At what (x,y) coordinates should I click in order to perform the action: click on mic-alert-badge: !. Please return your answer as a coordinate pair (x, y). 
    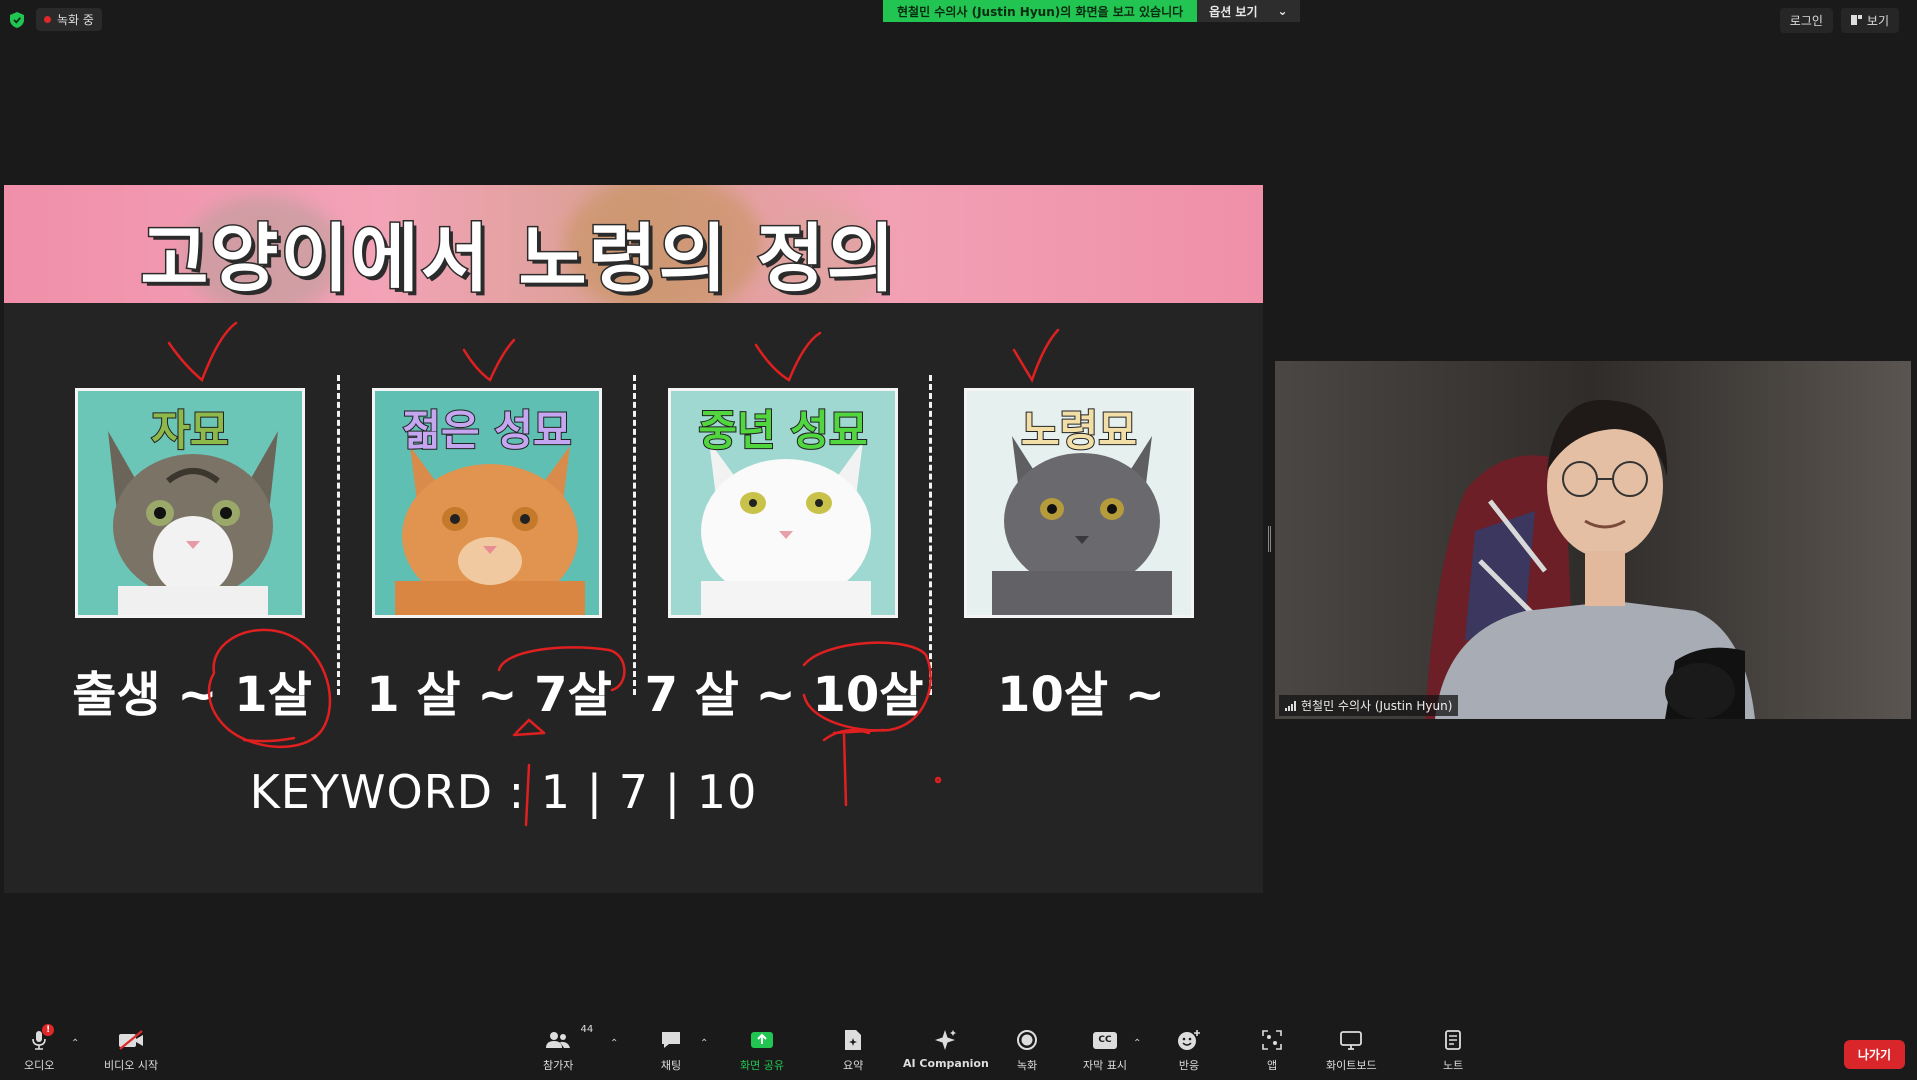
    Looking at the image, I should click on (48, 1030).